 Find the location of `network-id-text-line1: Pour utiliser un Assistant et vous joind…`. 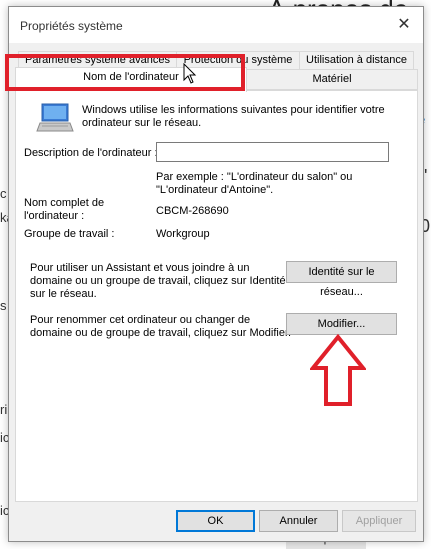

network-id-text-line1: Pour utiliser un Assistant et vous joind… is located at coordinates (140, 268).